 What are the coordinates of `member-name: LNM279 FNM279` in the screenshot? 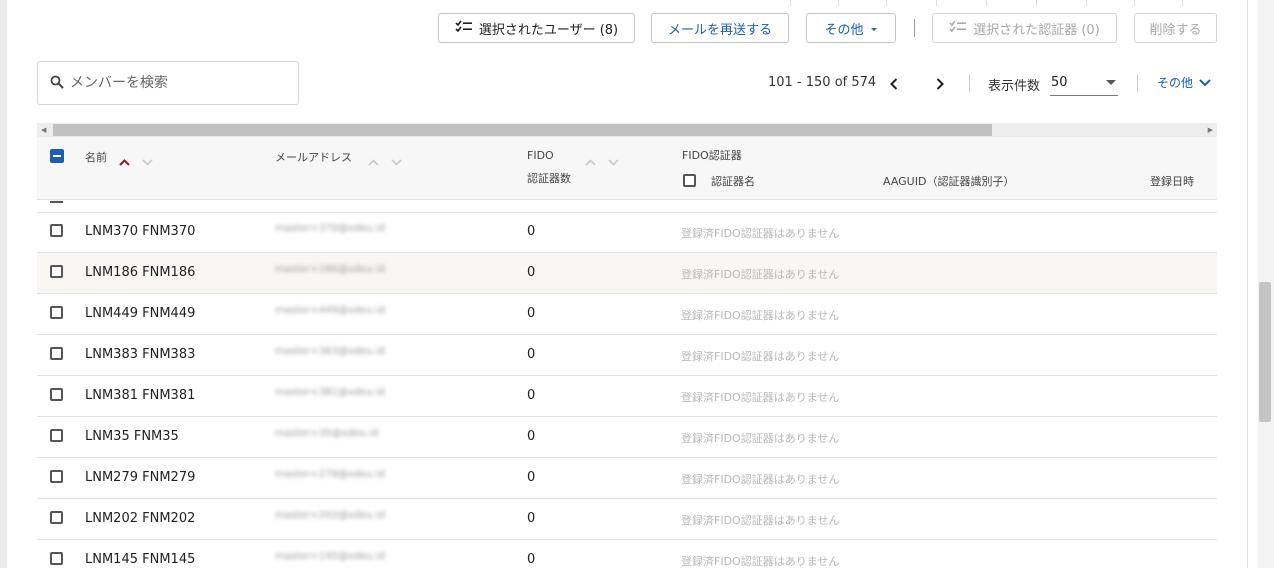 It's located at (140, 477).